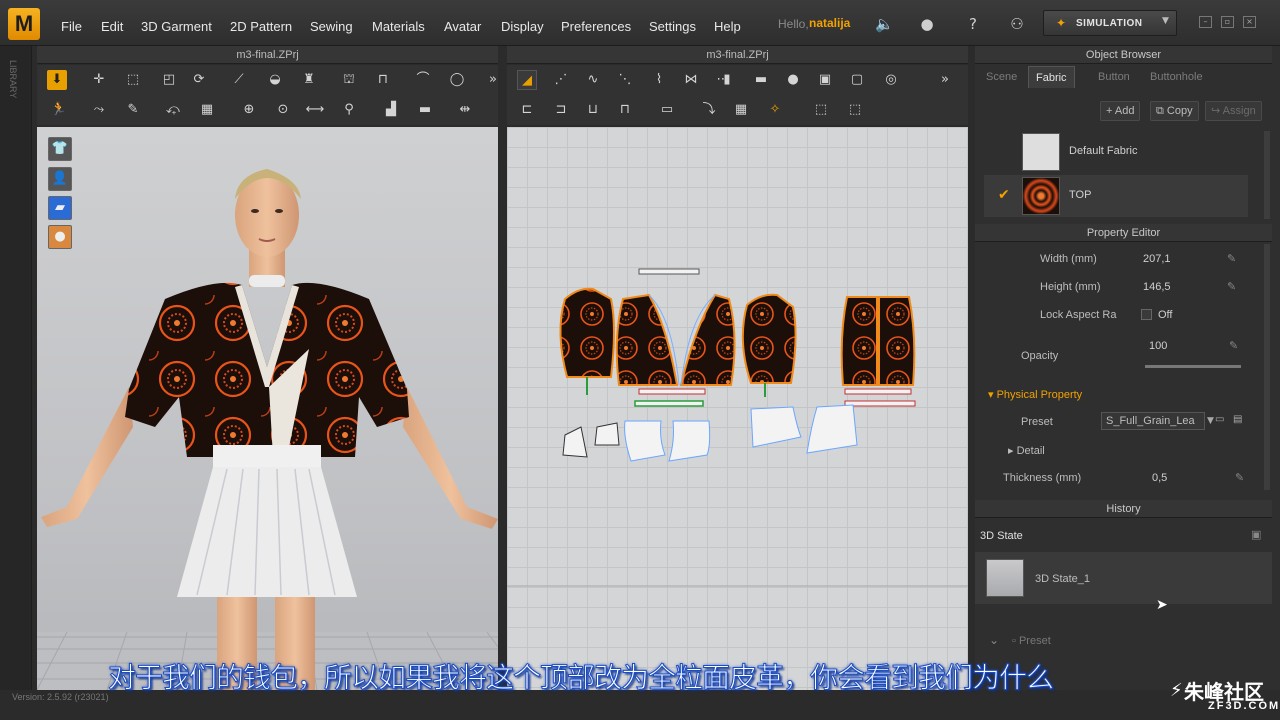  Describe the element at coordinates (878, 341) in the screenshot. I see `pattern-back` at that location.